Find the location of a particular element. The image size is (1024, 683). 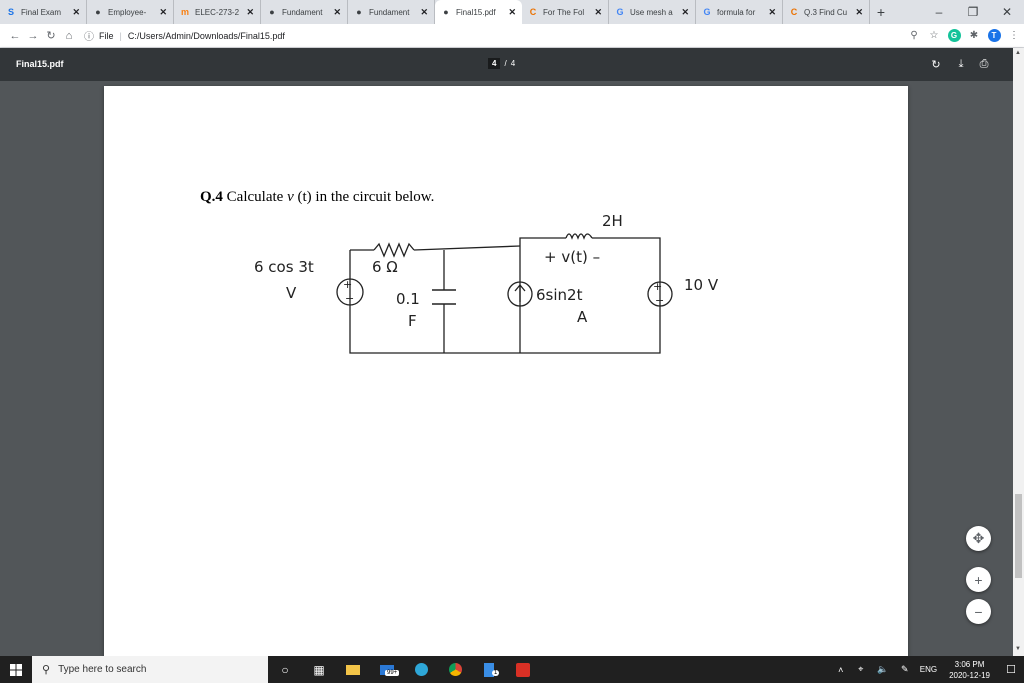

taskbar-search-box: ⚲ Type here to search is located at coordinates (150, 669).